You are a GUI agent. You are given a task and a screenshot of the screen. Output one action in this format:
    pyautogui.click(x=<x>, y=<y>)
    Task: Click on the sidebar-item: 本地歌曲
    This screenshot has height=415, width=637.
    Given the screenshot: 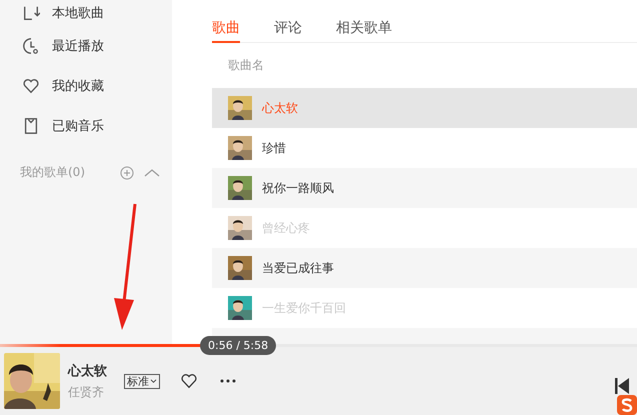 What is the action you would take?
    pyautogui.click(x=86, y=13)
    